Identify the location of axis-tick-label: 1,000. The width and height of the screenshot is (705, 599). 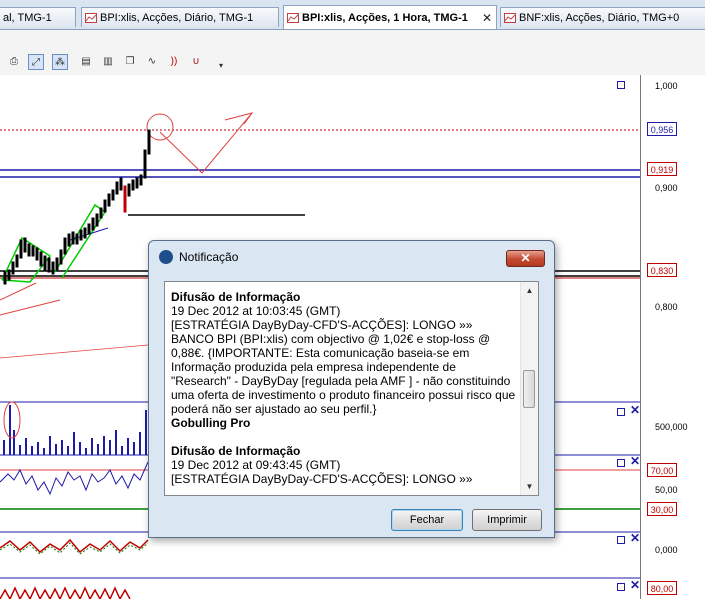
(666, 86).